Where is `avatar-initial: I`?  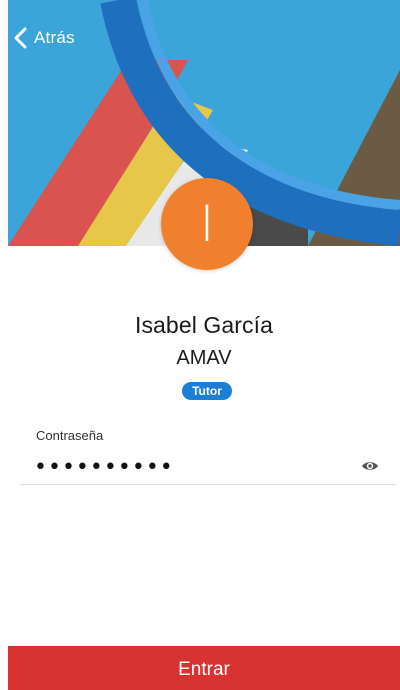
avatar-initial: I is located at coordinates (207, 224).